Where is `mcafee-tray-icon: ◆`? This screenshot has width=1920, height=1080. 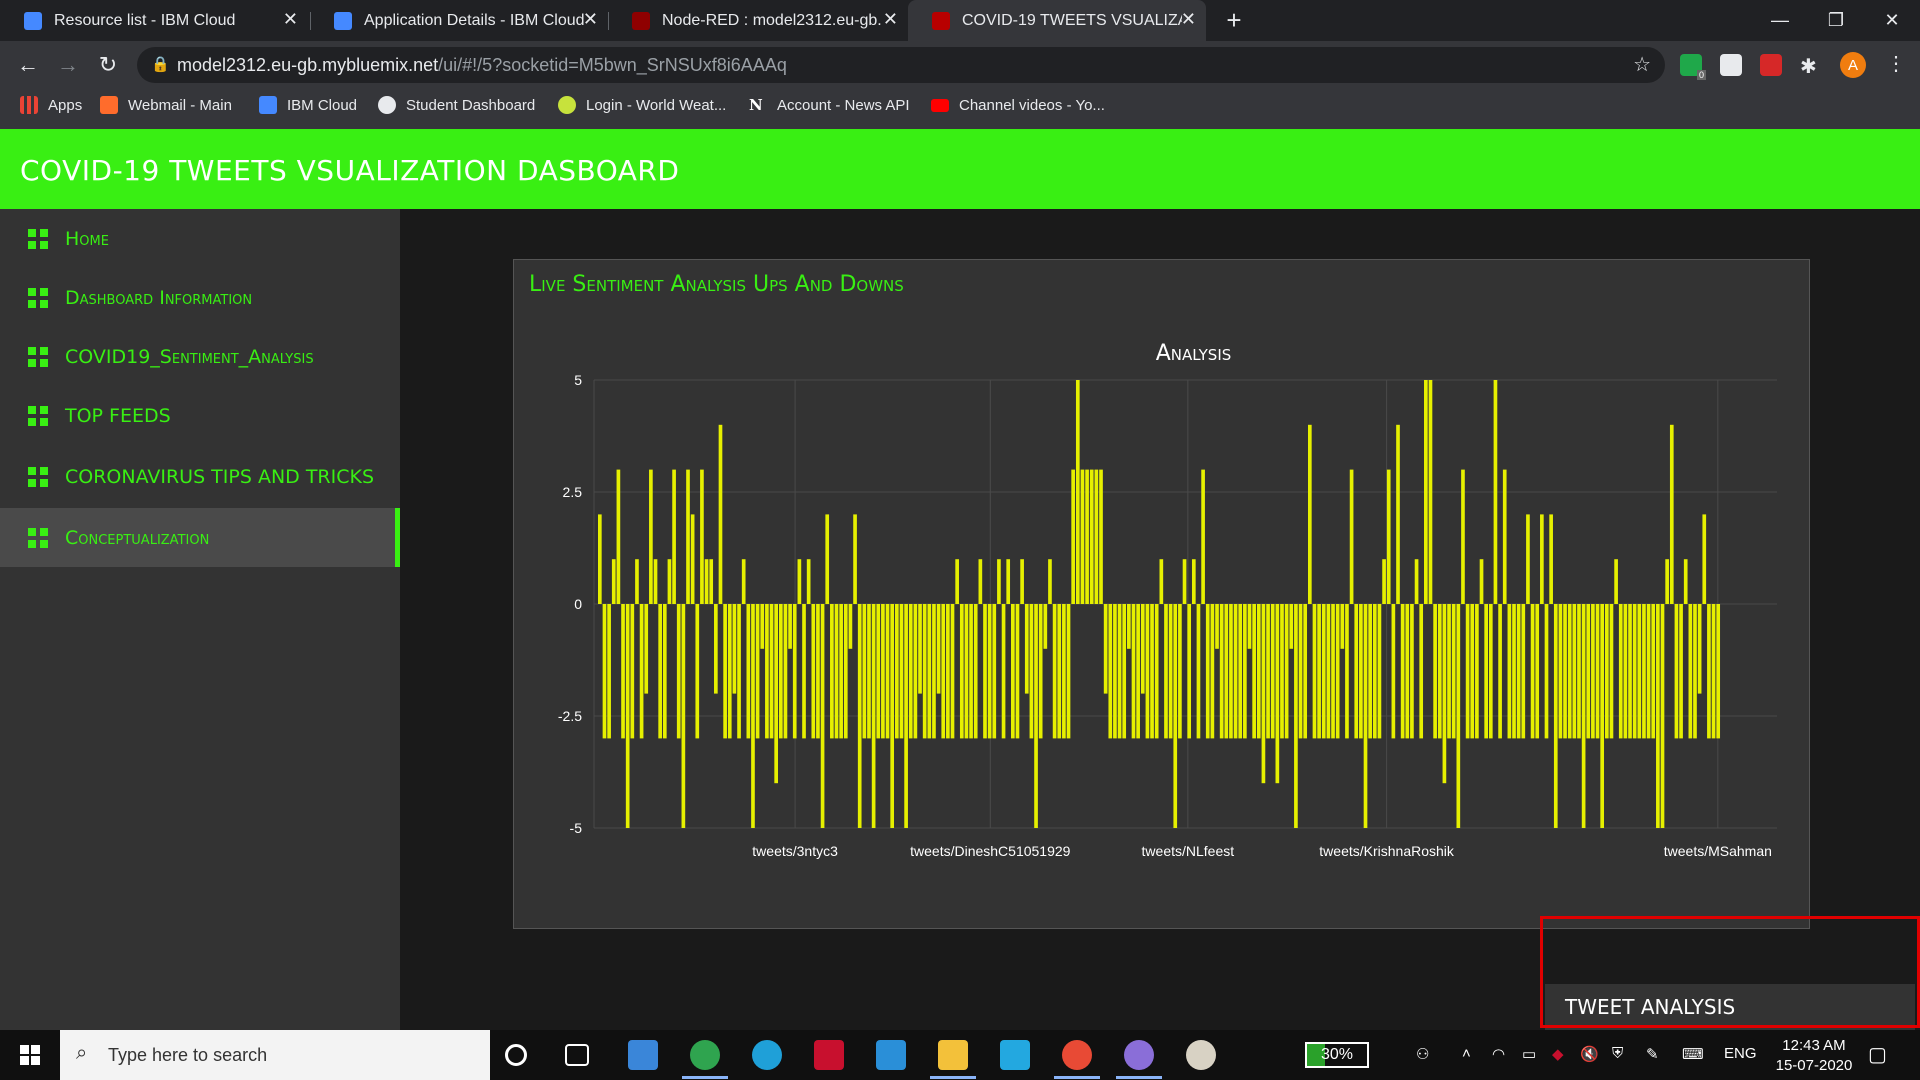
mcafee-tray-icon: ◆ is located at coordinates (1558, 1054).